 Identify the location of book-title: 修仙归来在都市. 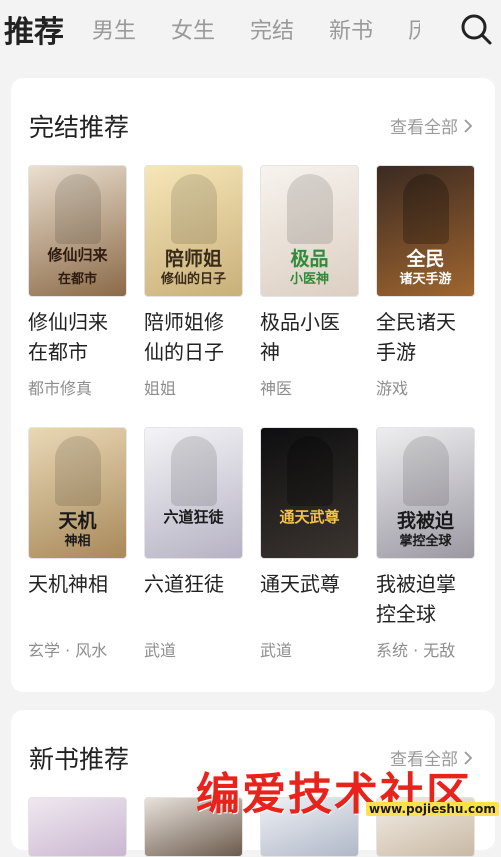
(68, 337).